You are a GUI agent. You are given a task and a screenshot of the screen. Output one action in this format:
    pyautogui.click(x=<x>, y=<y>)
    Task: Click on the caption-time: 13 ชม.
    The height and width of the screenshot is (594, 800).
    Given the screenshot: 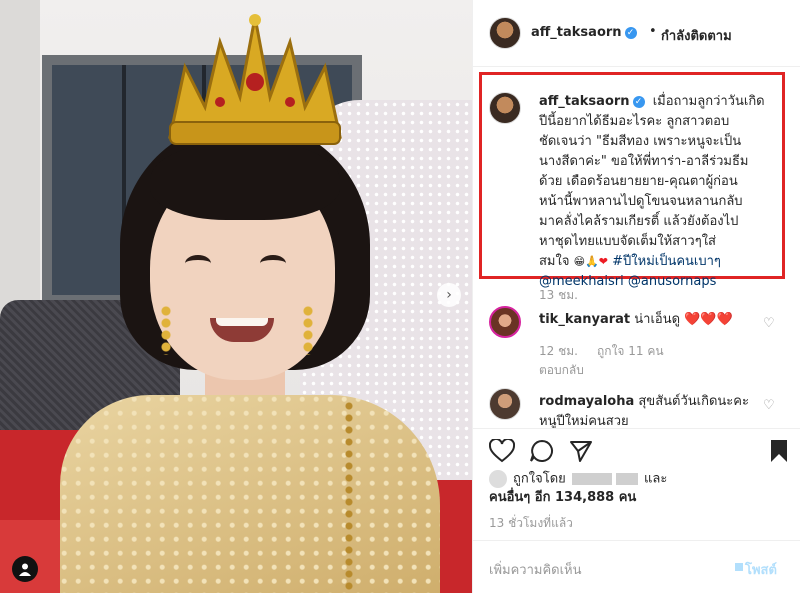 What is the action you would take?
    pyautogui.click(x=558, y=295)
    